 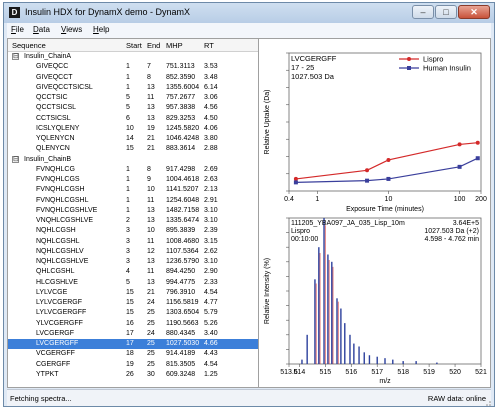 What do you see at coordinates (48, 56) in the screenshot?
I see `group-label: Insulin_ChainA` at bounding box center [48, 56].